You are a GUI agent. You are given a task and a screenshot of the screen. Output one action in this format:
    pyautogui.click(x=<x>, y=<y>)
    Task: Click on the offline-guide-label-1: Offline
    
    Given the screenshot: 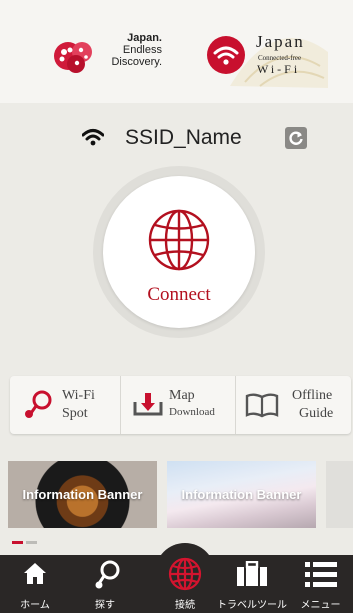 What is the action you would take?
    pyautogui.click(x=312, y=395)
    